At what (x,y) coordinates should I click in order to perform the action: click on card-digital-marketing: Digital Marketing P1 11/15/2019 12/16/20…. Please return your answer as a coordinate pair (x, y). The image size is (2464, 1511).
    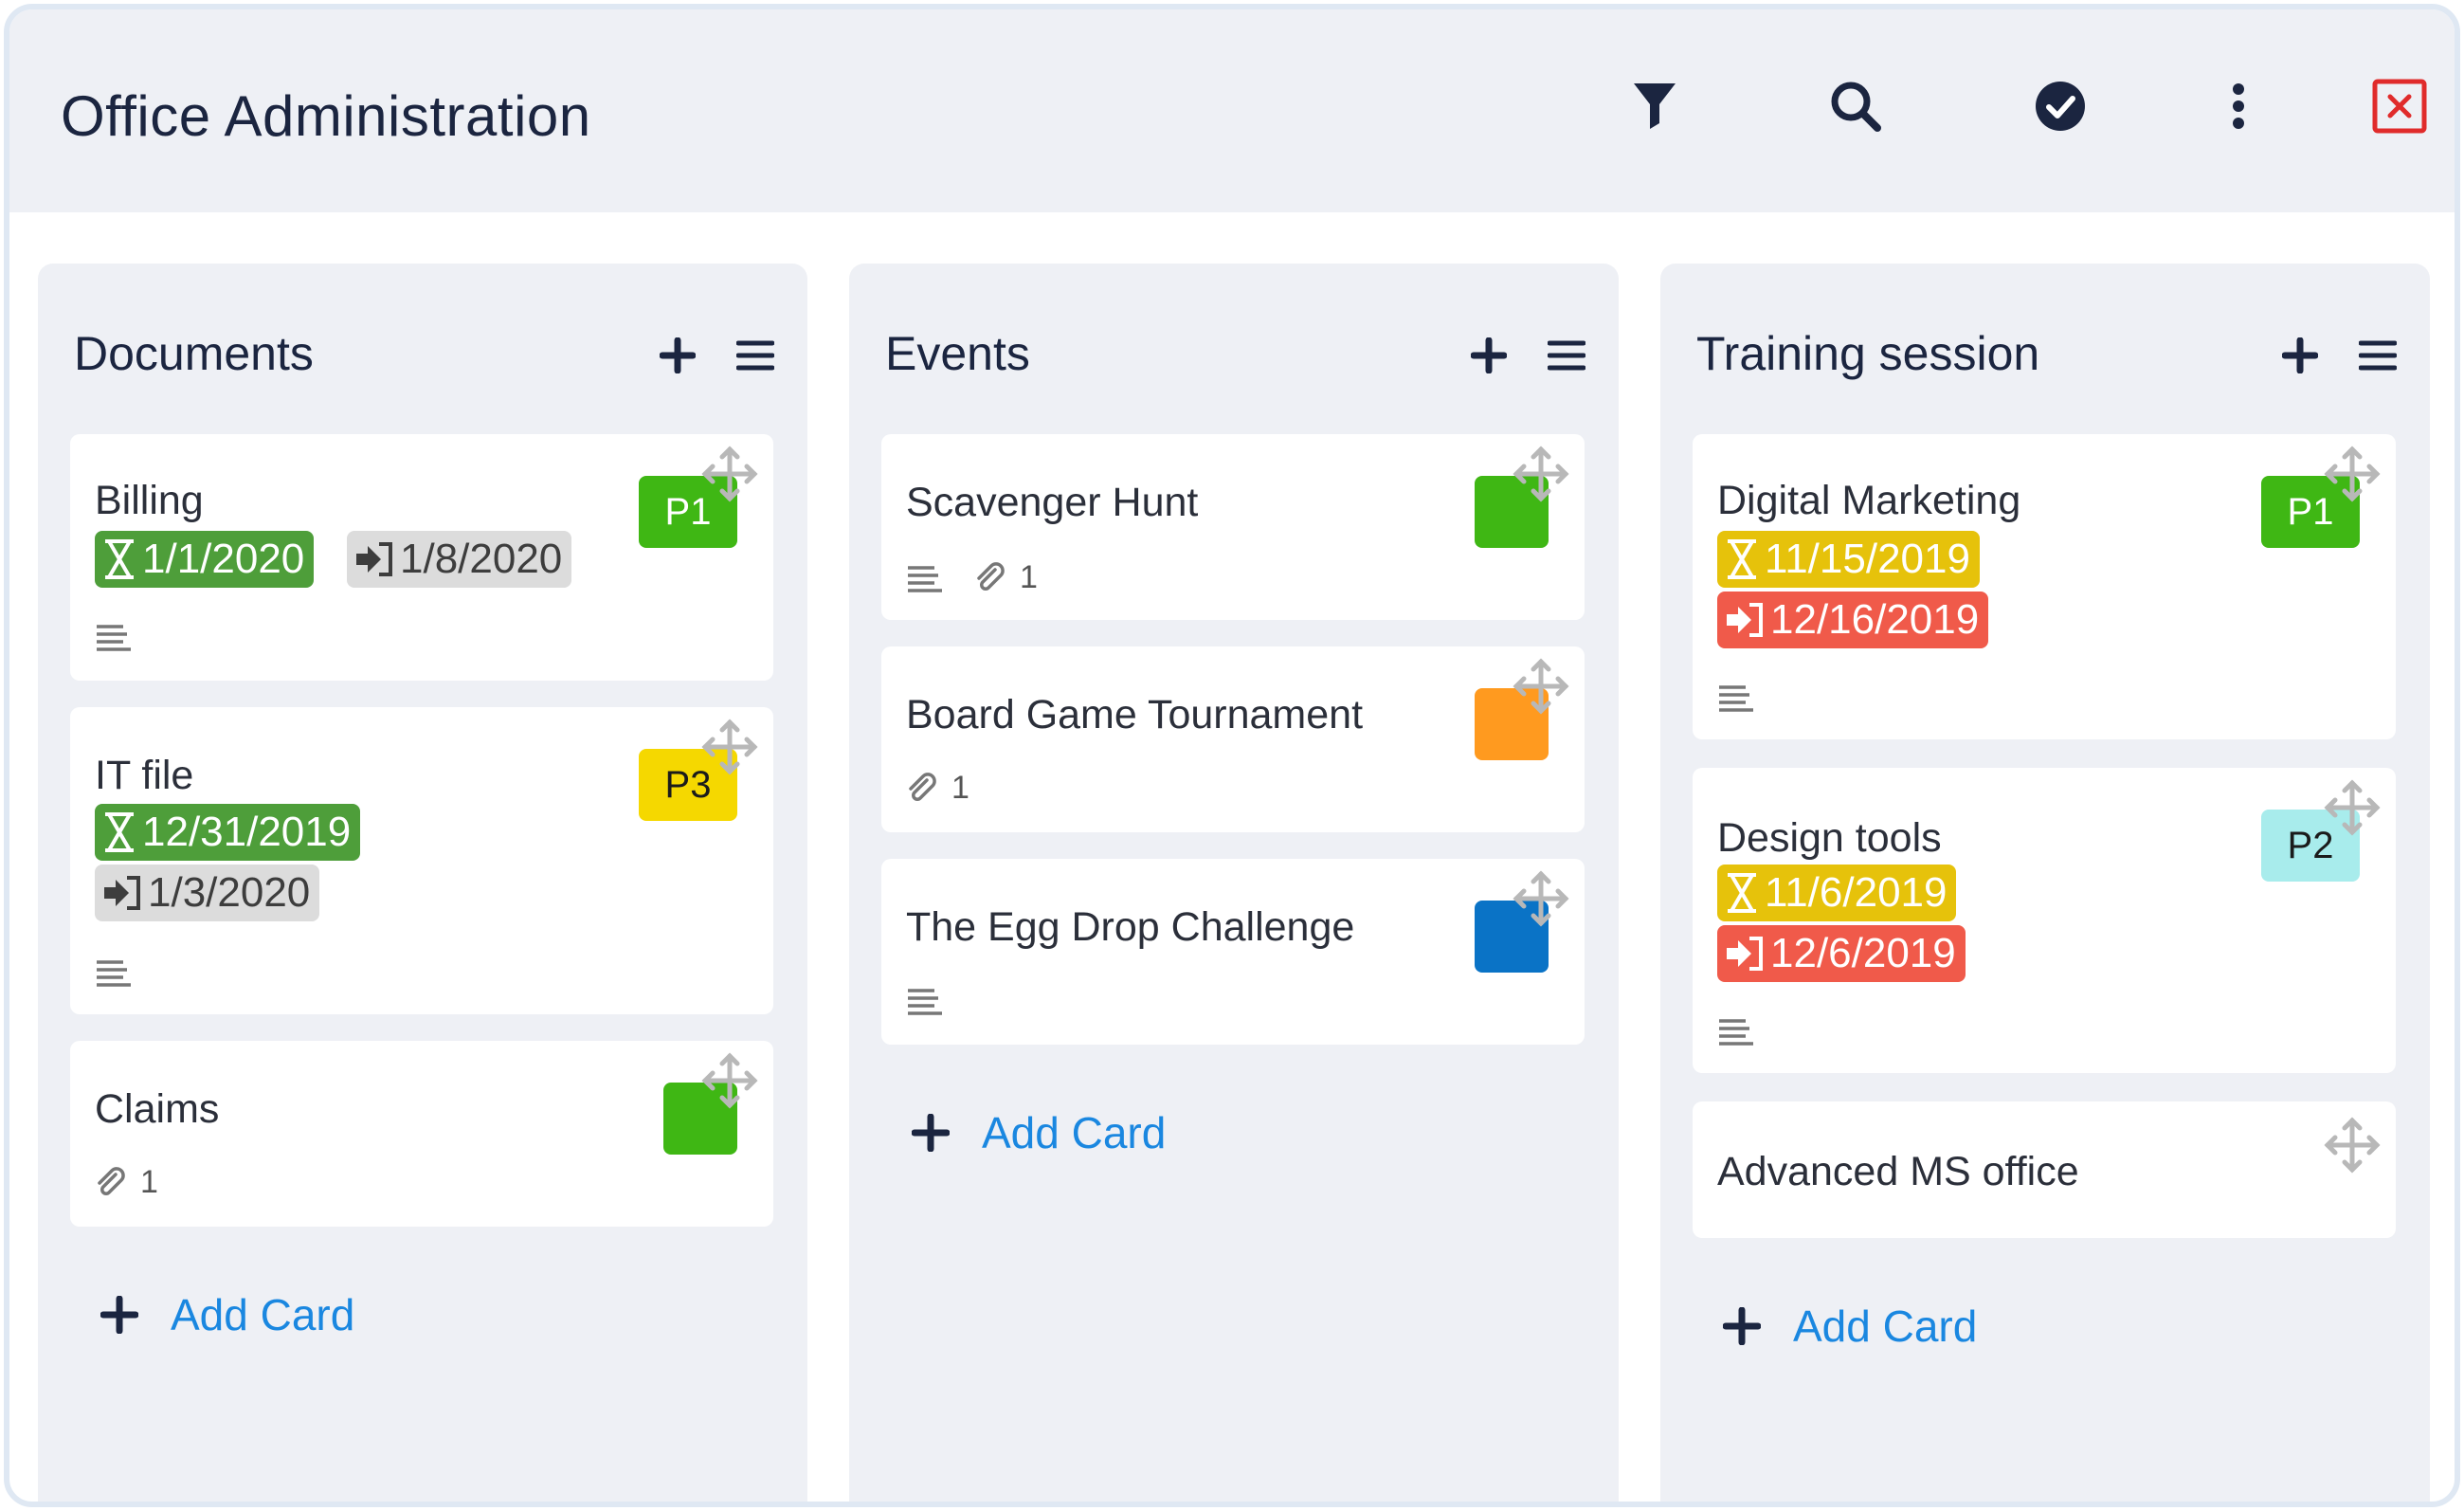
    Looking at the image, I should click on (2044, 586).